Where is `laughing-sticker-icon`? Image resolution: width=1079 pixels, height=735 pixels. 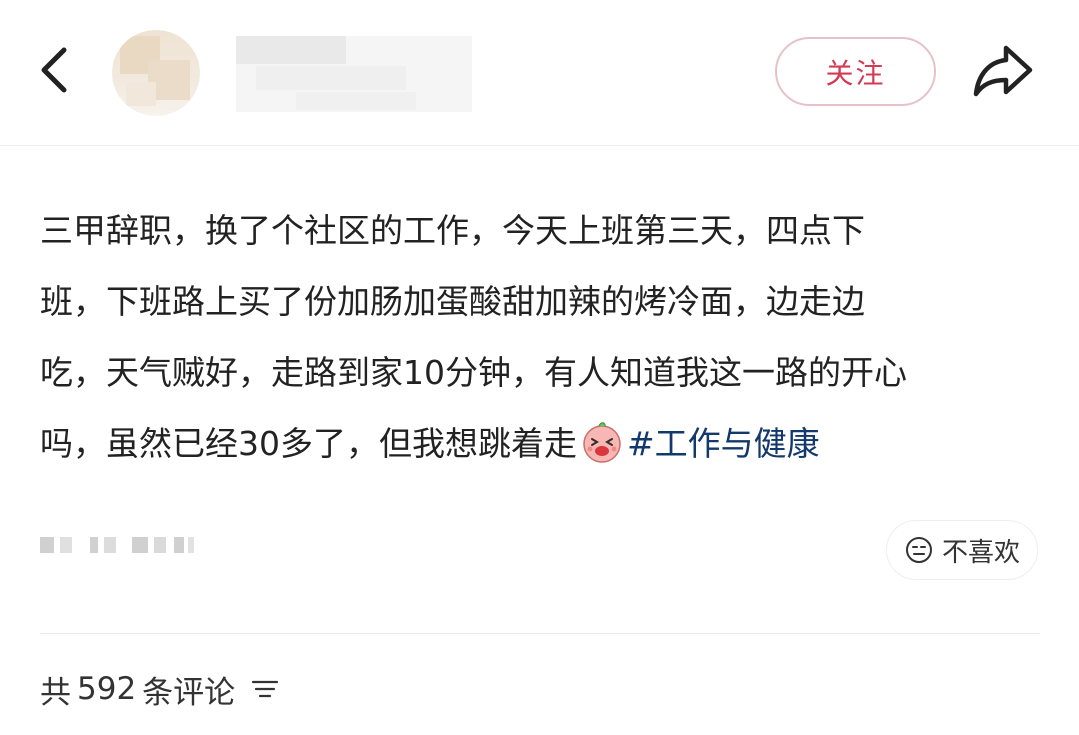
laughing-sticker-icon is located at coordinates (602, 442).